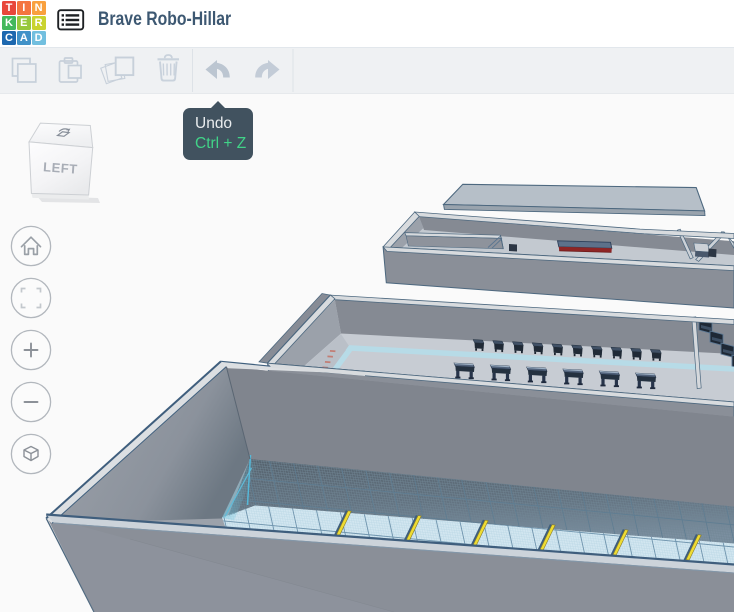 The width and height of the screenshot is (734, 612). Describe the element at coordinates (60, 167) in the screenshot. I see `svg-text: LEFT` at that location.